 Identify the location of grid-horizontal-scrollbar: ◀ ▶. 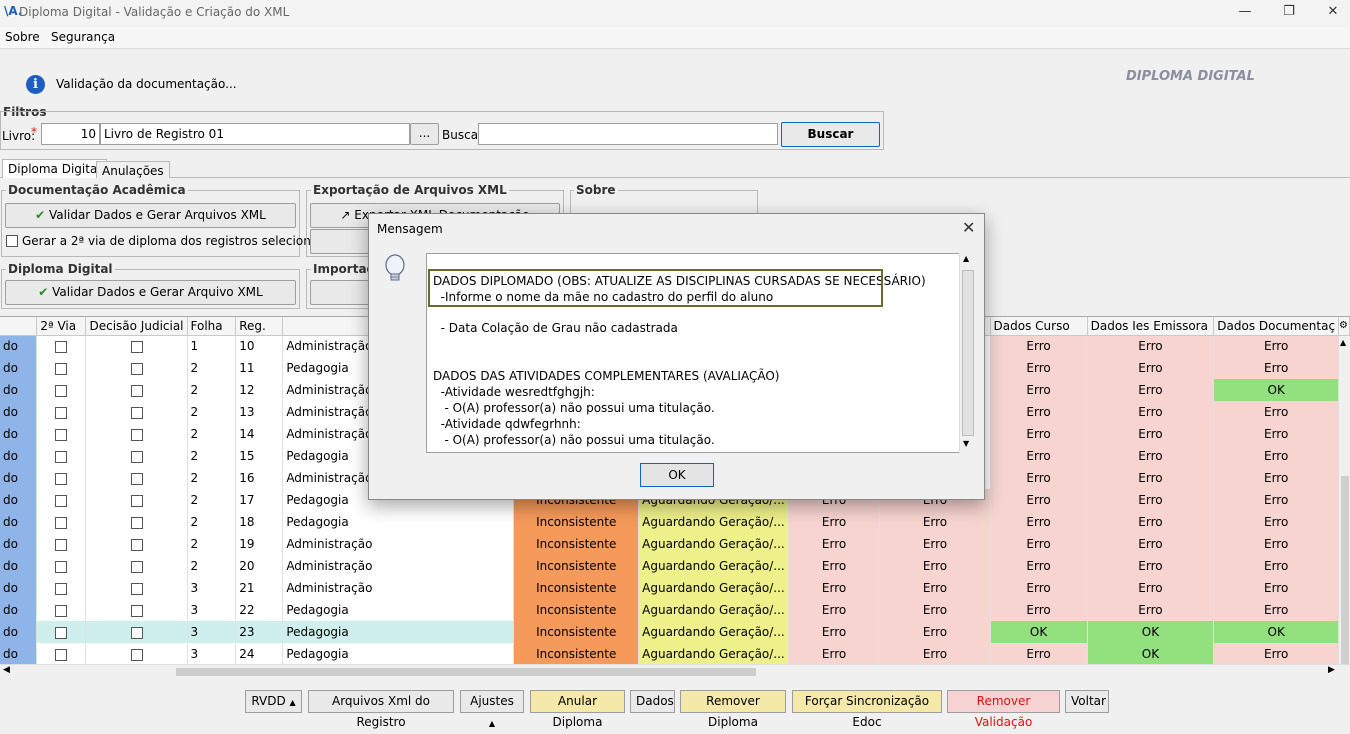
(675, 671).